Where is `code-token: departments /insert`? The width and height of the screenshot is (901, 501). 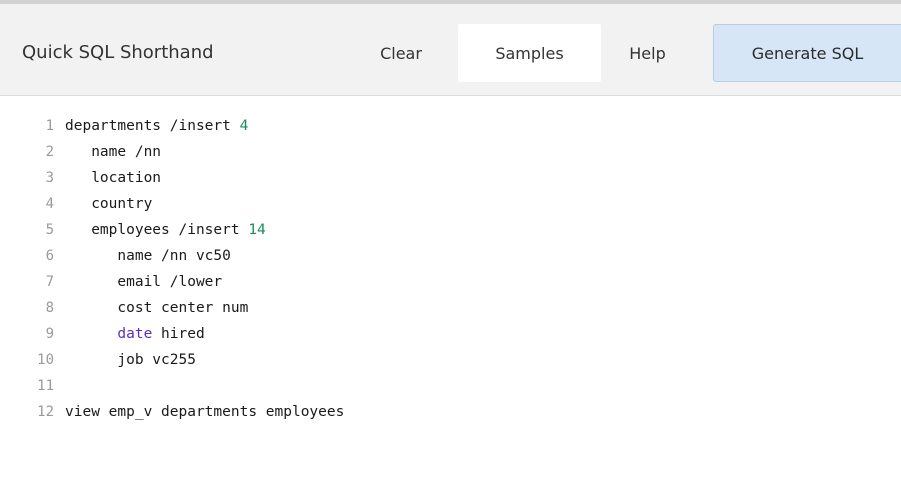 code-token: departments /insert is located at coordinates (152, 126).